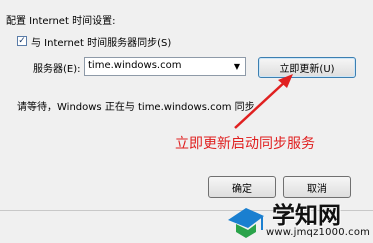 The width and height of the screenshot is (373, 243). What do you see at coordinates (318, 232) in the screenshot?
I see `watermark-url: www.jmqz1000.com` at bounding box center [318, 232].